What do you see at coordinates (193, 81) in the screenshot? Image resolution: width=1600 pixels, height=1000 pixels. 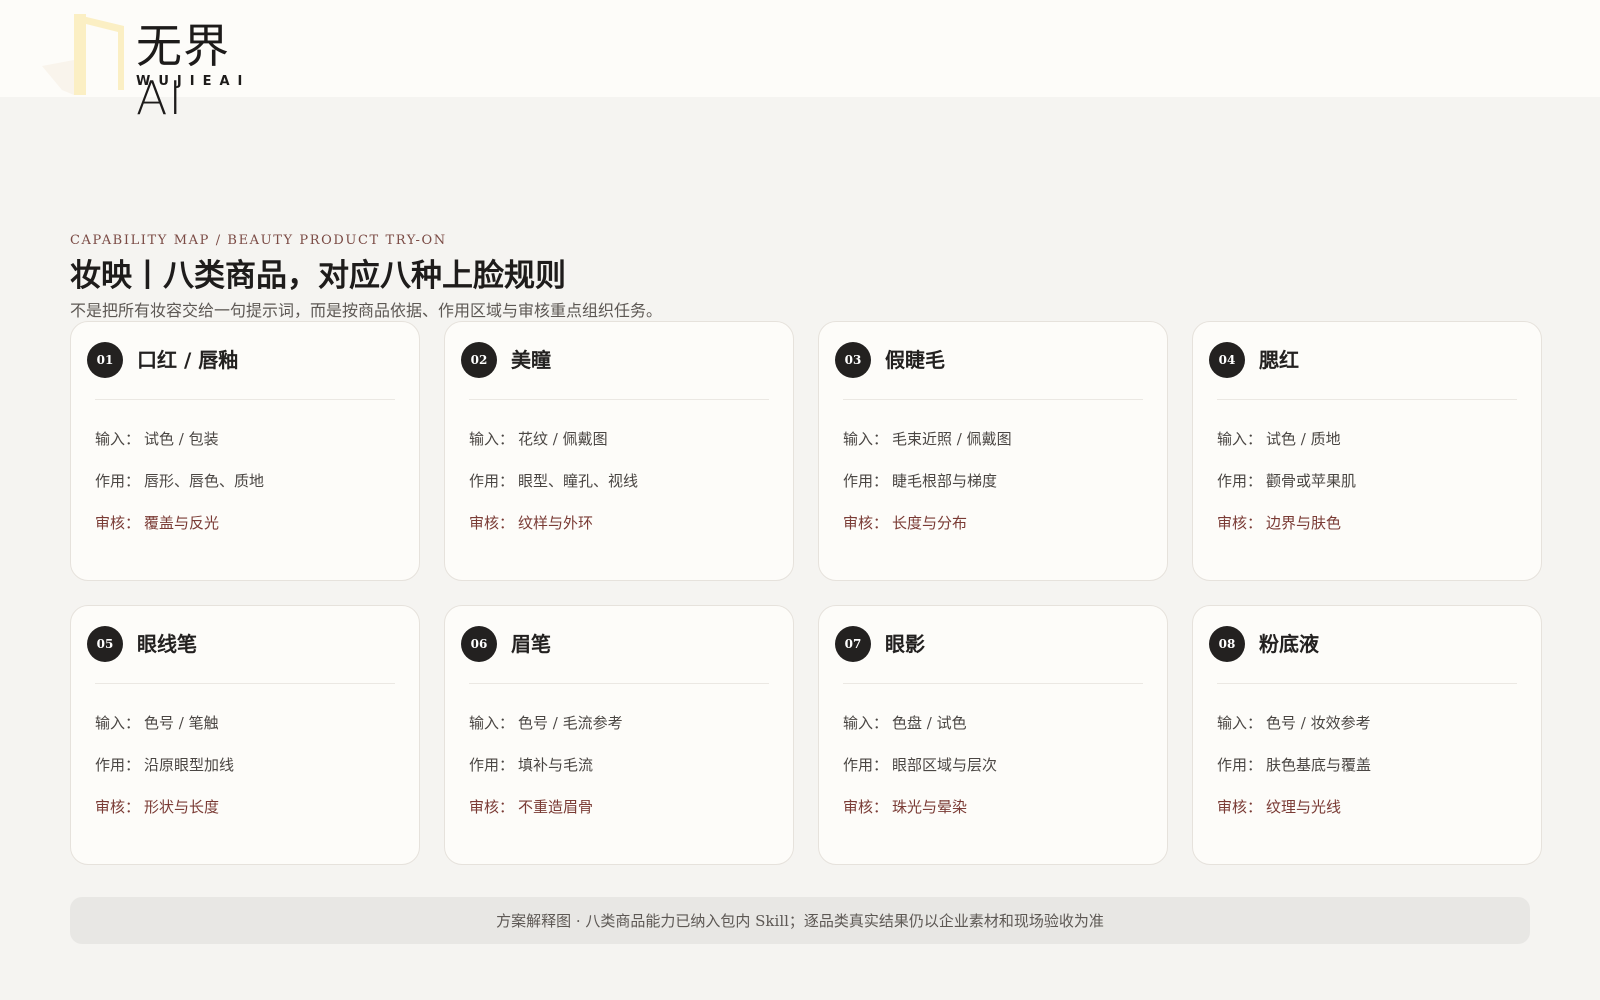 I see `logo-subtext: WUJIEAI` at bounding box center [193, 81].